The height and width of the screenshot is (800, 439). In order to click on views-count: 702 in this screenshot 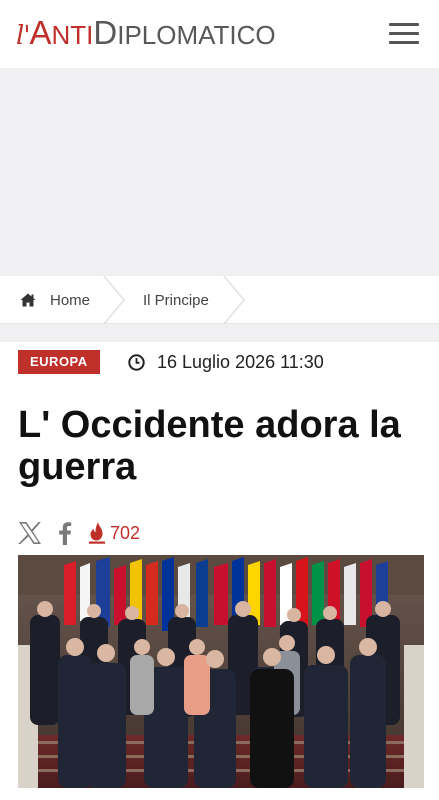, I will do `click(125, 532)`.